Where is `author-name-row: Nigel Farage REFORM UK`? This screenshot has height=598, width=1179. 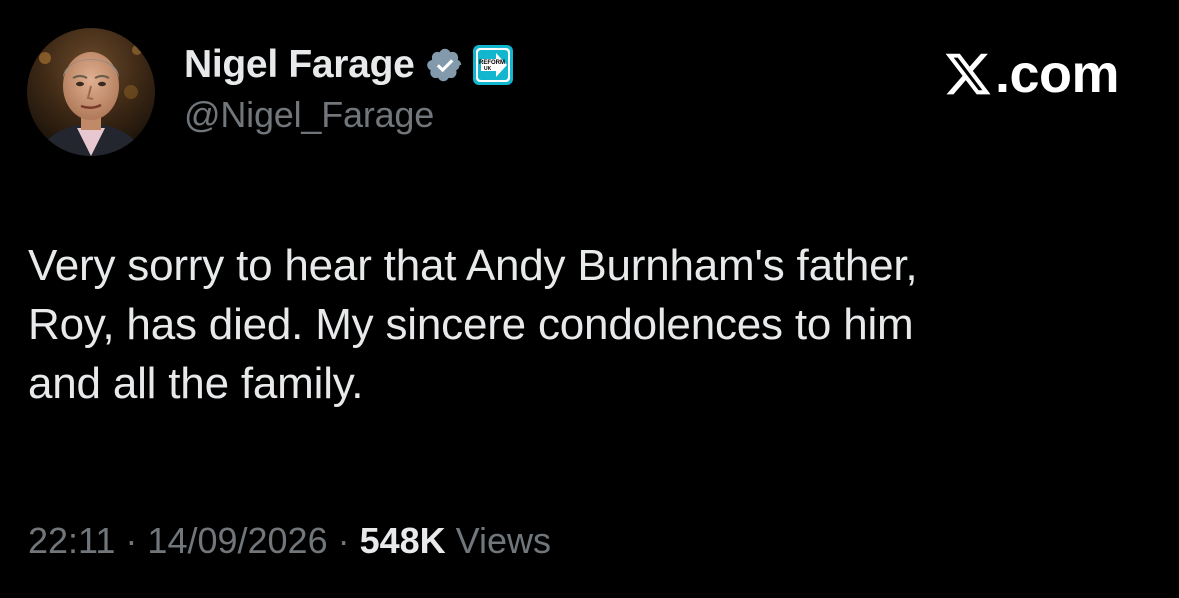 author-name-row: Nigel Farage REFORM UK is located at coordinates (349, 65).